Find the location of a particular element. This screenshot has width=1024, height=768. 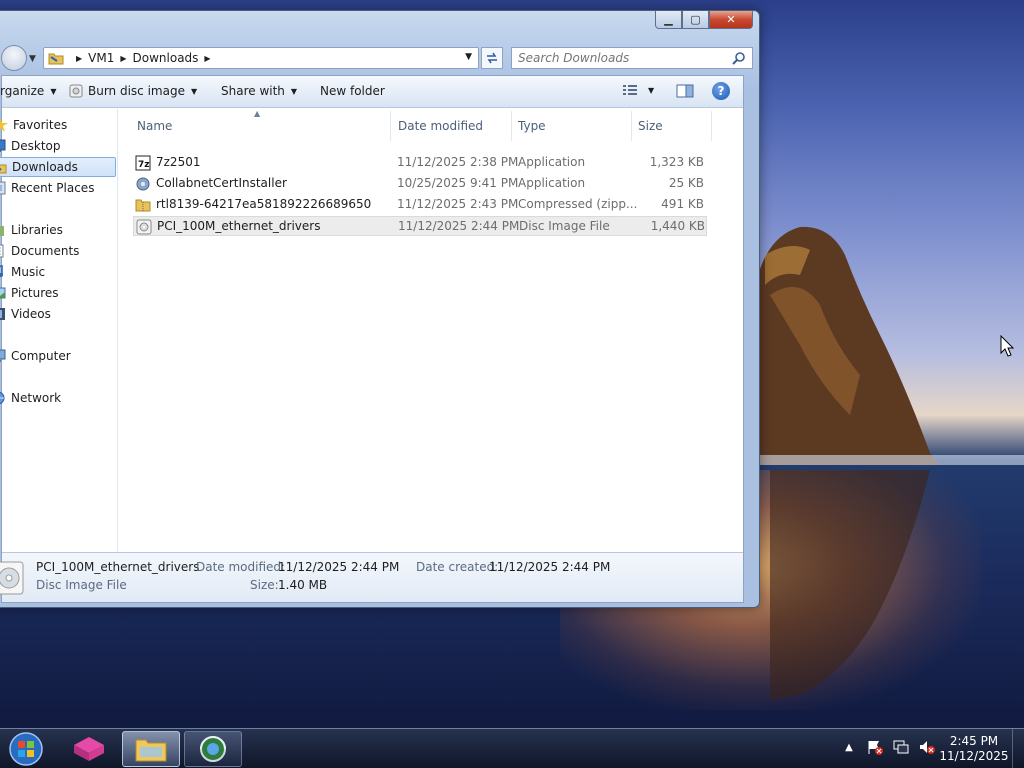

share-with-button: Share with ▼ is located at coordinates (259, 91).